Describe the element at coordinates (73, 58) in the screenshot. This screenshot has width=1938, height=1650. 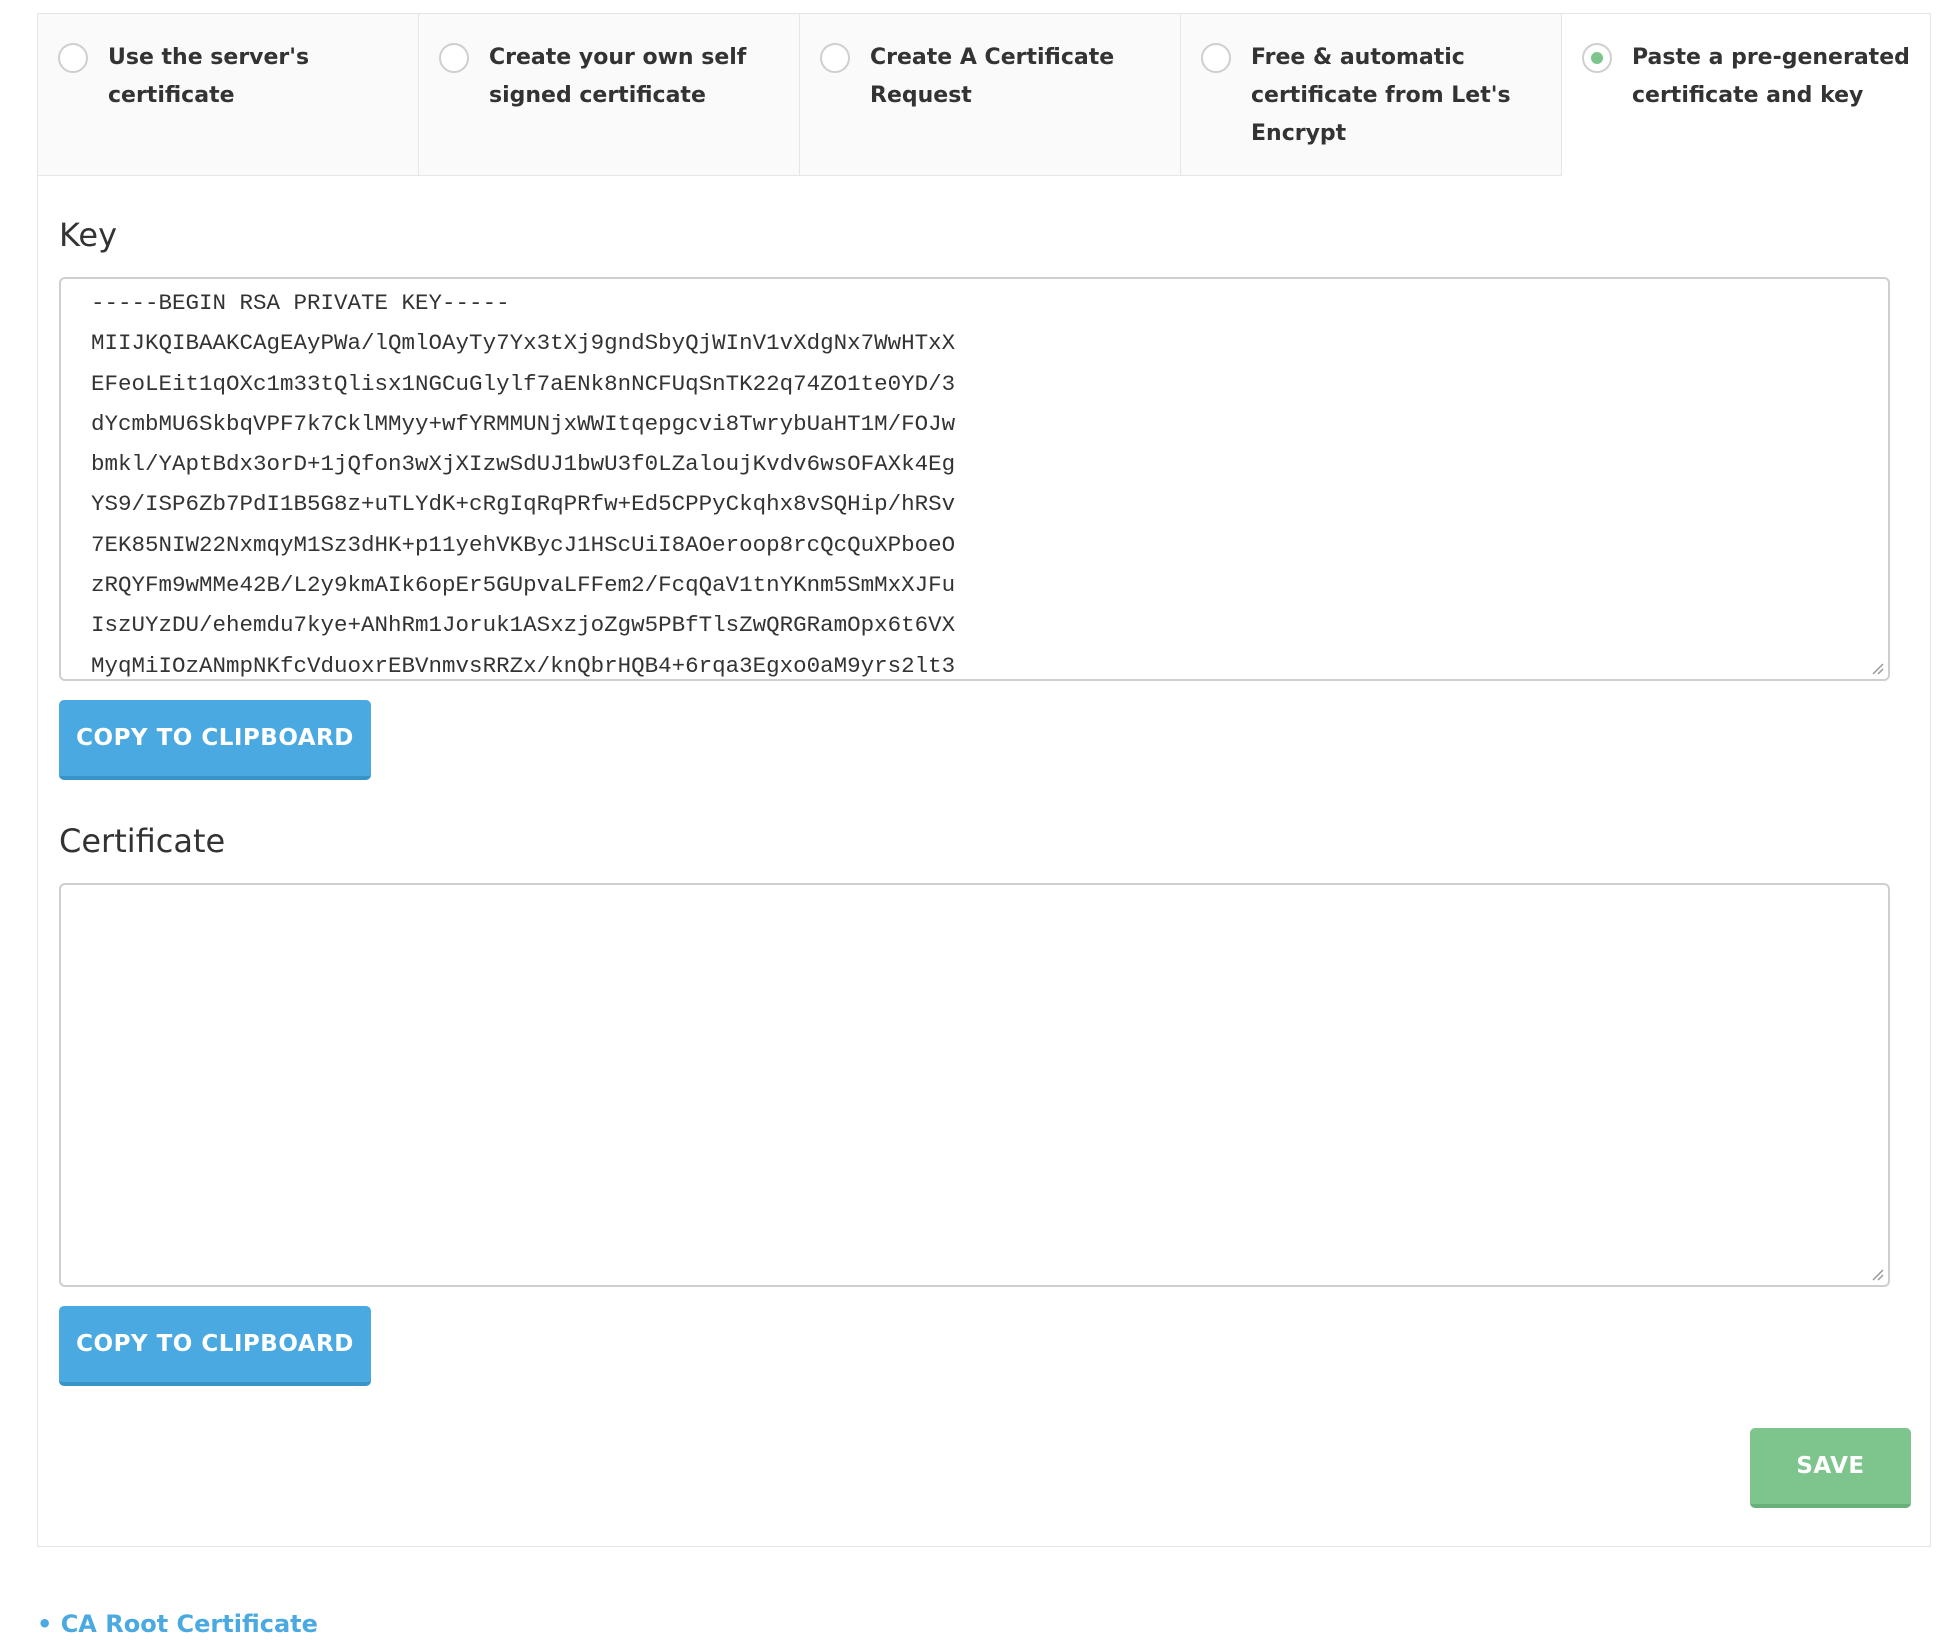
I see `radio-server-certificate` at that location.